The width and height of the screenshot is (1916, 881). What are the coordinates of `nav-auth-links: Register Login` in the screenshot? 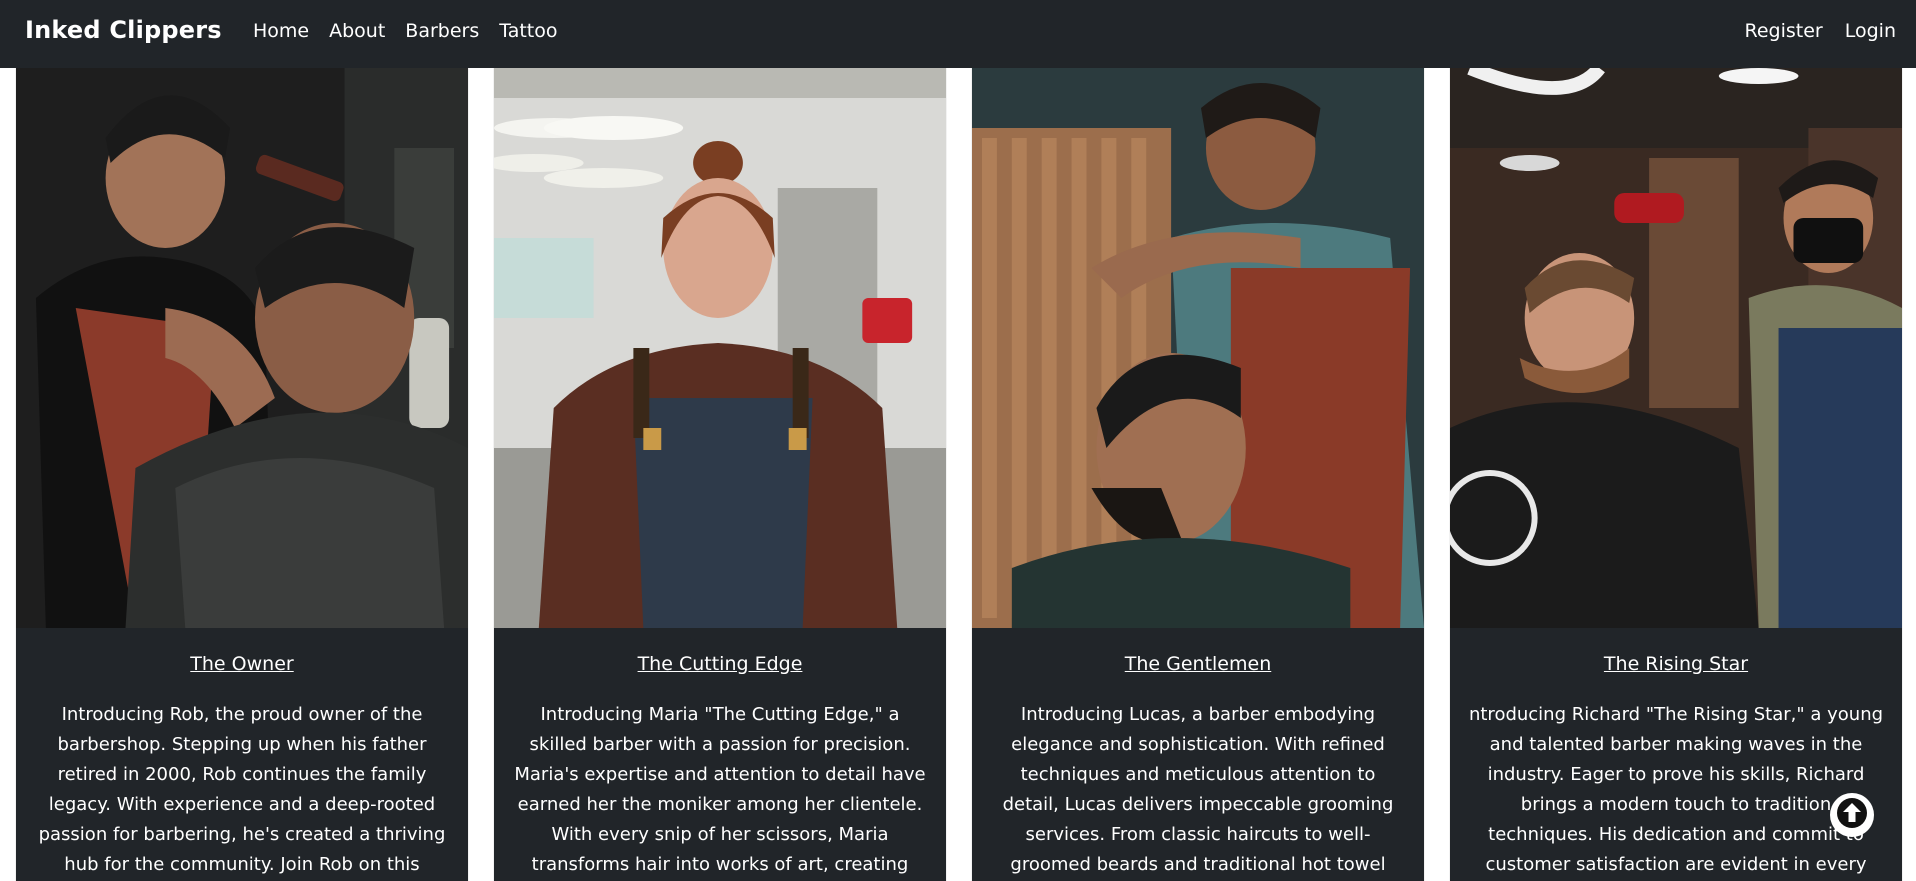 It's located at (1821, 31).